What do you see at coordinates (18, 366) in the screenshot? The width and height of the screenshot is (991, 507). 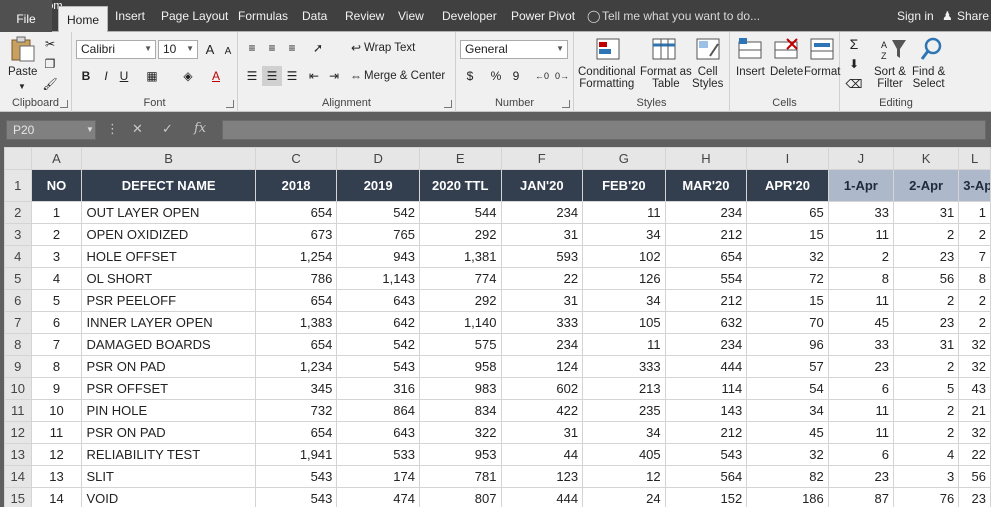 I see `row-header: 9` at bounding box center [18, 366].